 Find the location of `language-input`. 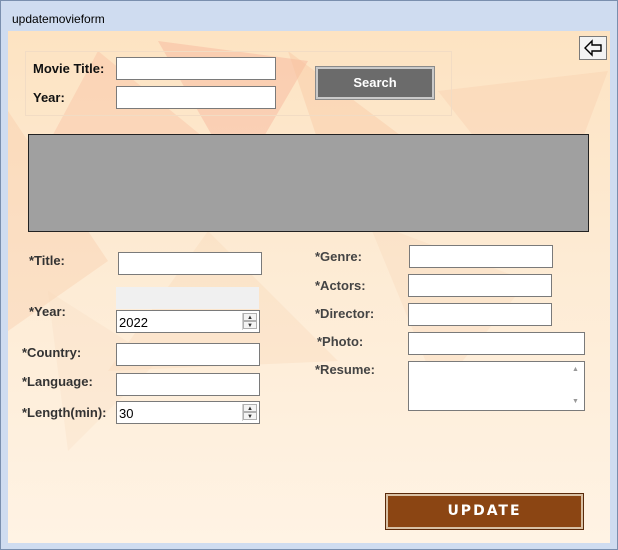

language-input is located at coordinates (188, 384).